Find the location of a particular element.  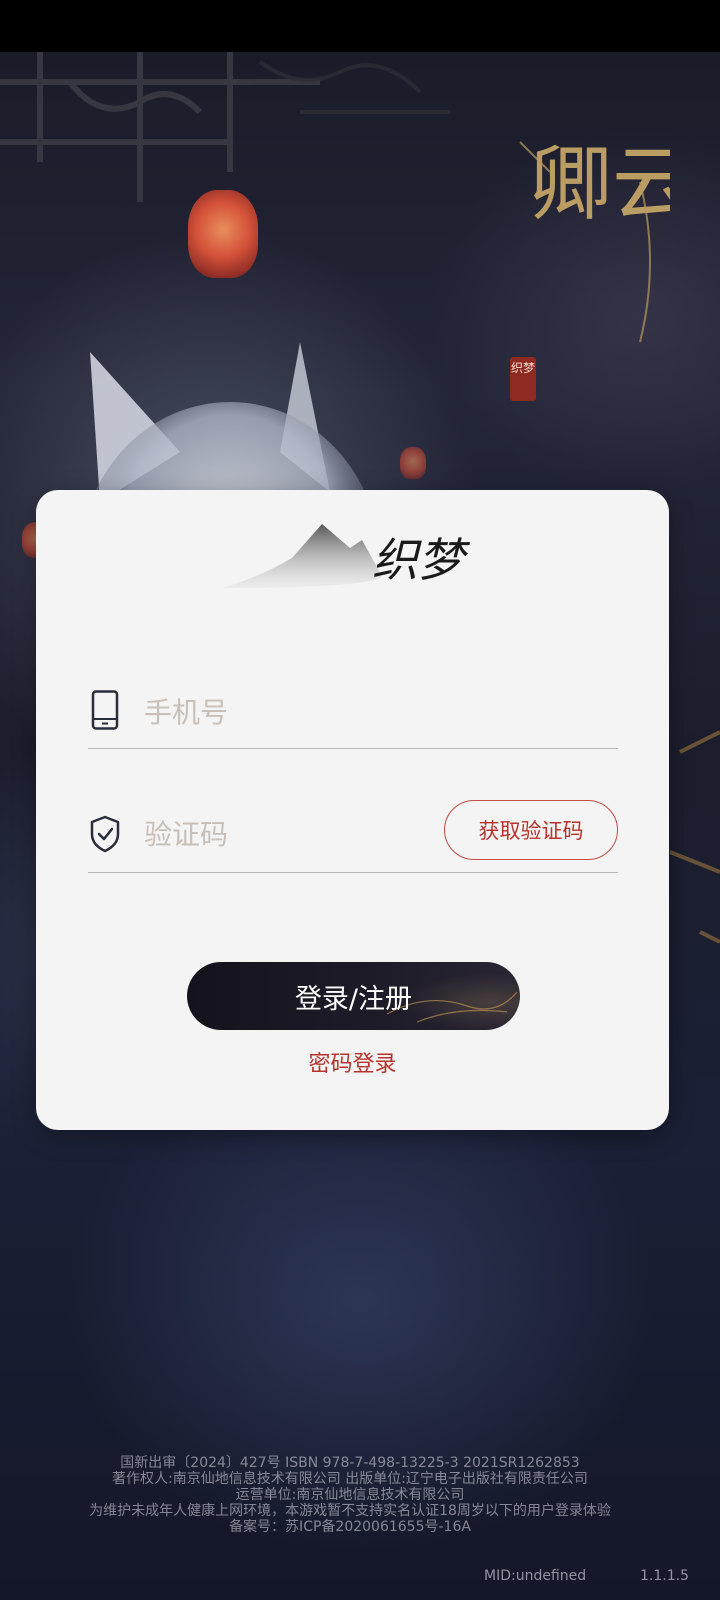

footer-line: 备案号：苏ICP备2020061655号-16A is located at coordinates (350, 1527).